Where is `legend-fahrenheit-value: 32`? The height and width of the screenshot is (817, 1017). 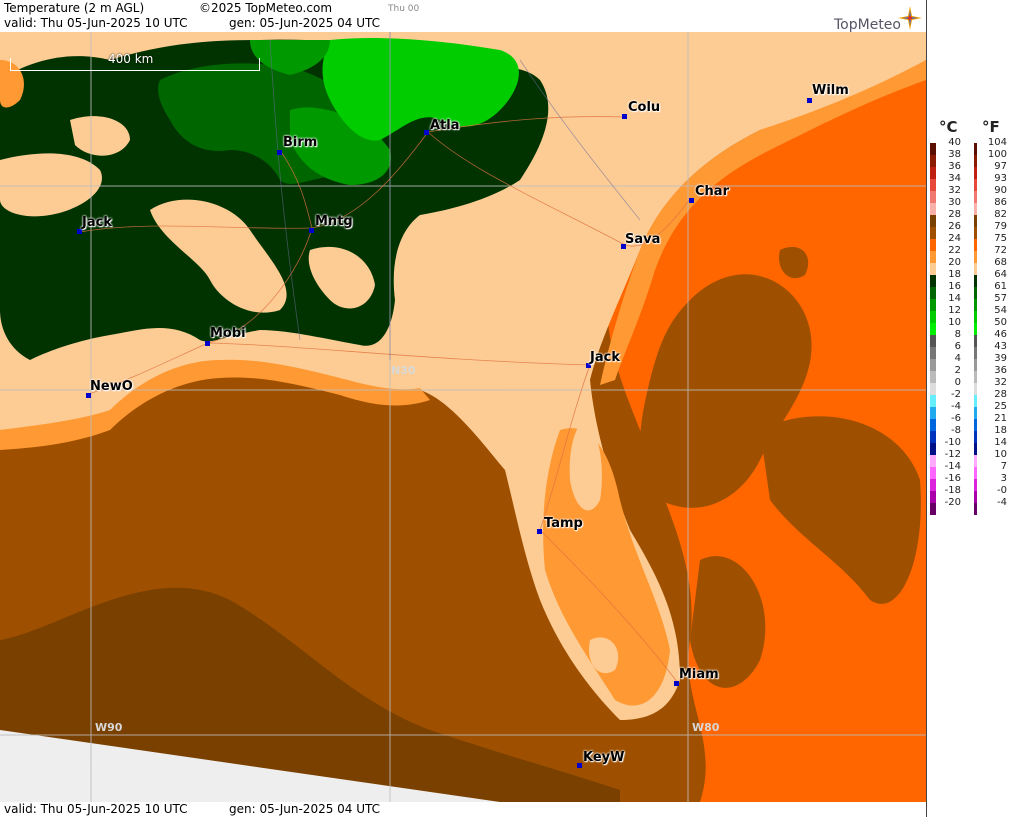
legend-fahrenheit-value: 32 is located at coordinates (1000, 382).